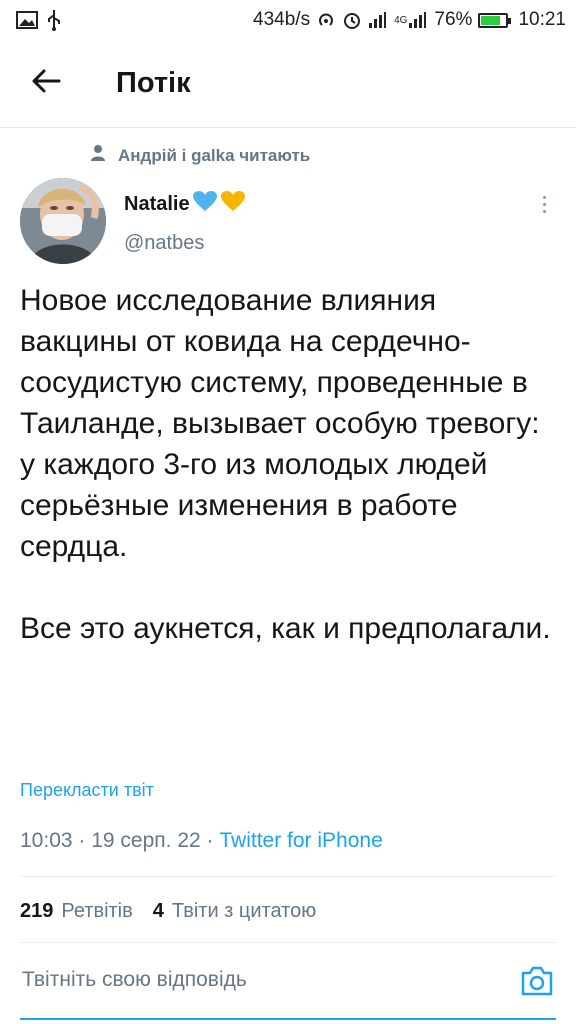 This screenshot has height=1024, width=576. I want to click on signal-4g-icon: 4G, so click(411, 20).